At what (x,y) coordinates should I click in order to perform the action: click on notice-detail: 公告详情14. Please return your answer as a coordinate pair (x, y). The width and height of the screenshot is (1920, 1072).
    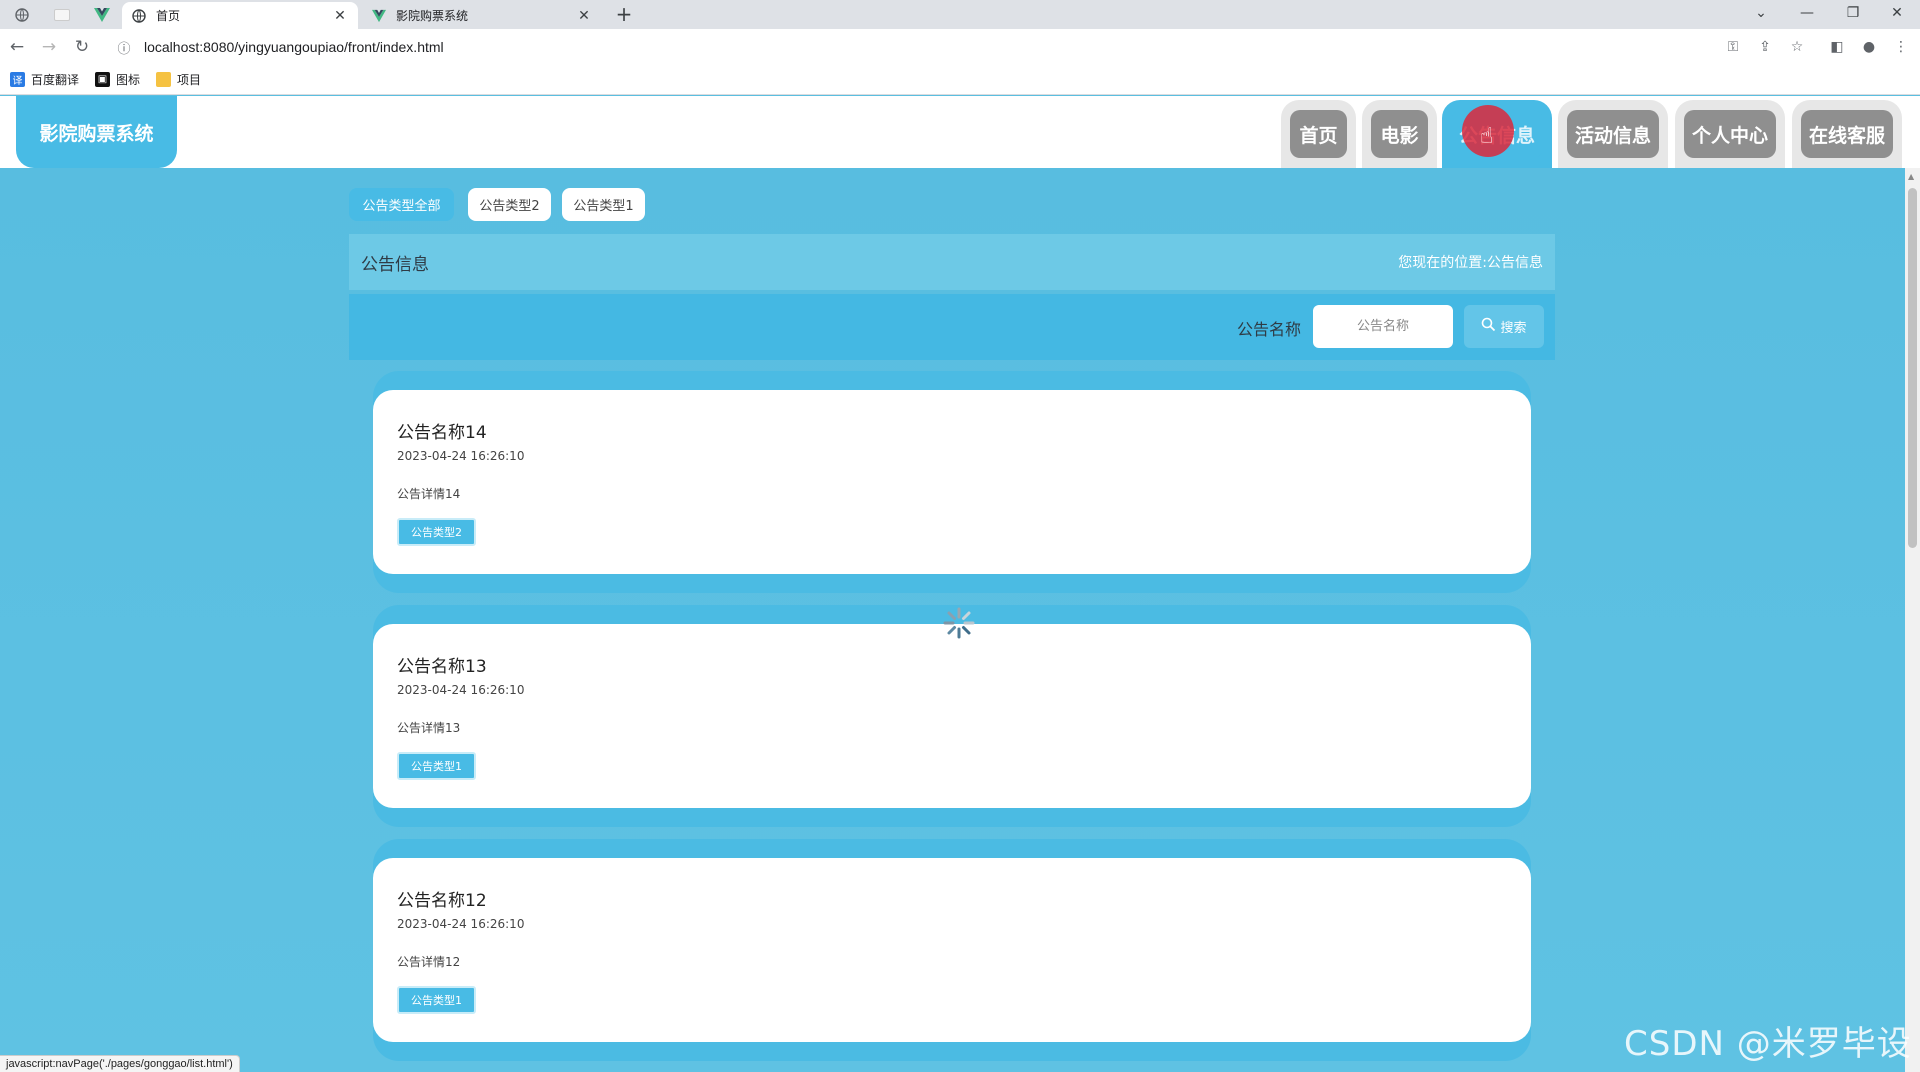
    Looking at the image, I should click on (429, 494).